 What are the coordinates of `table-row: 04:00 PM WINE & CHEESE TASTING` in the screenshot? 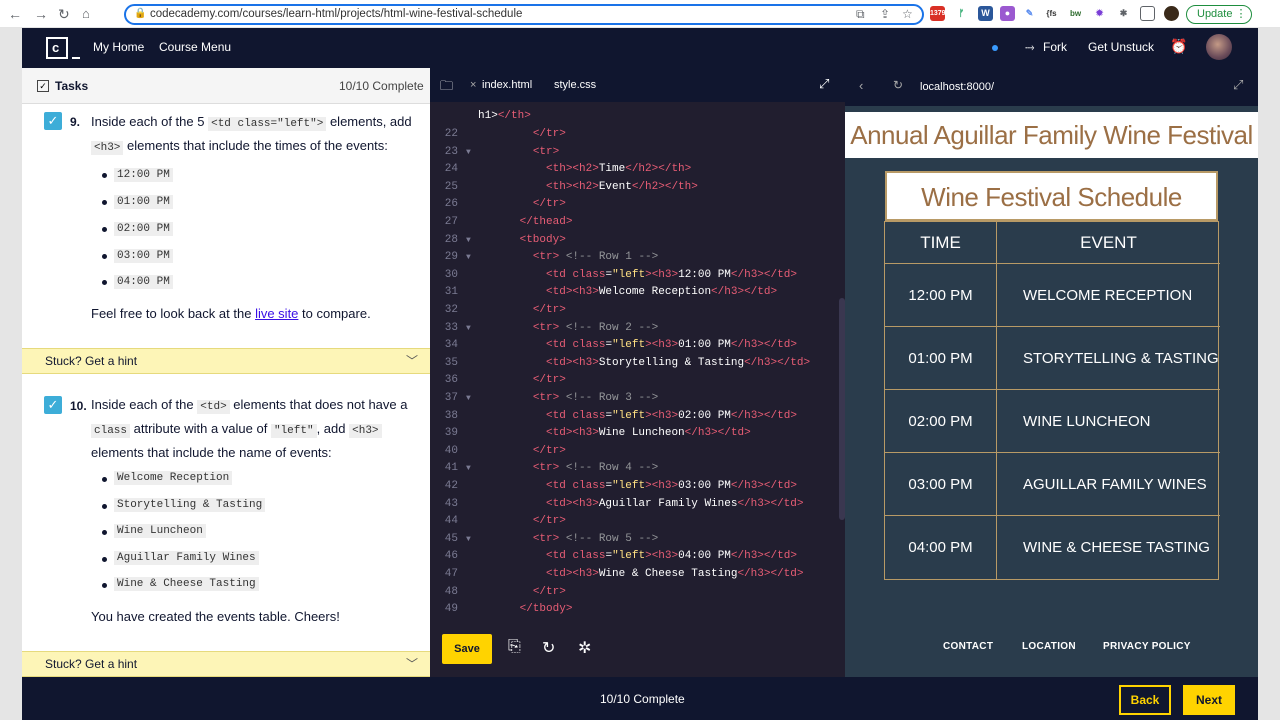 It's located at (1052, 547).